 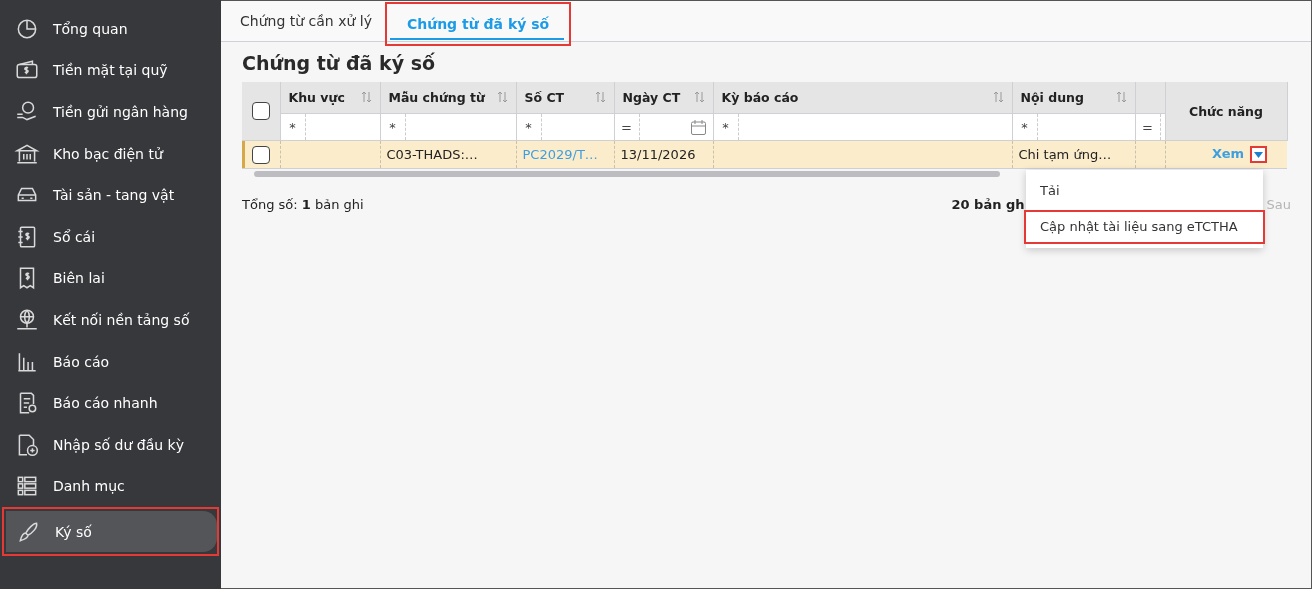 I want to click on column-header: Số CT, so click(x=544, y=97).